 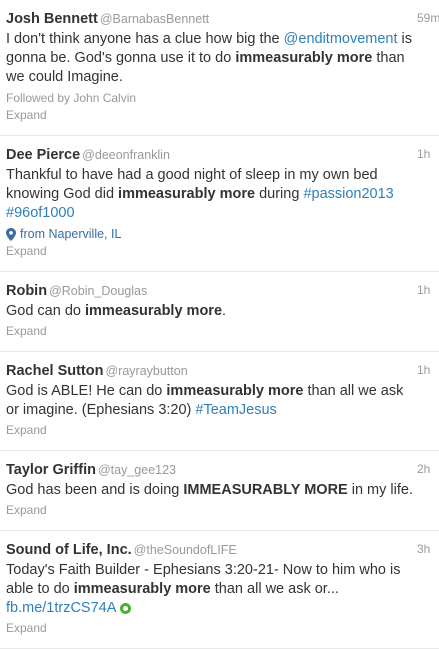 I want to click on tweet-header: Taylor Griffin @tay_gee123 2h, so click(x=218, y=471).